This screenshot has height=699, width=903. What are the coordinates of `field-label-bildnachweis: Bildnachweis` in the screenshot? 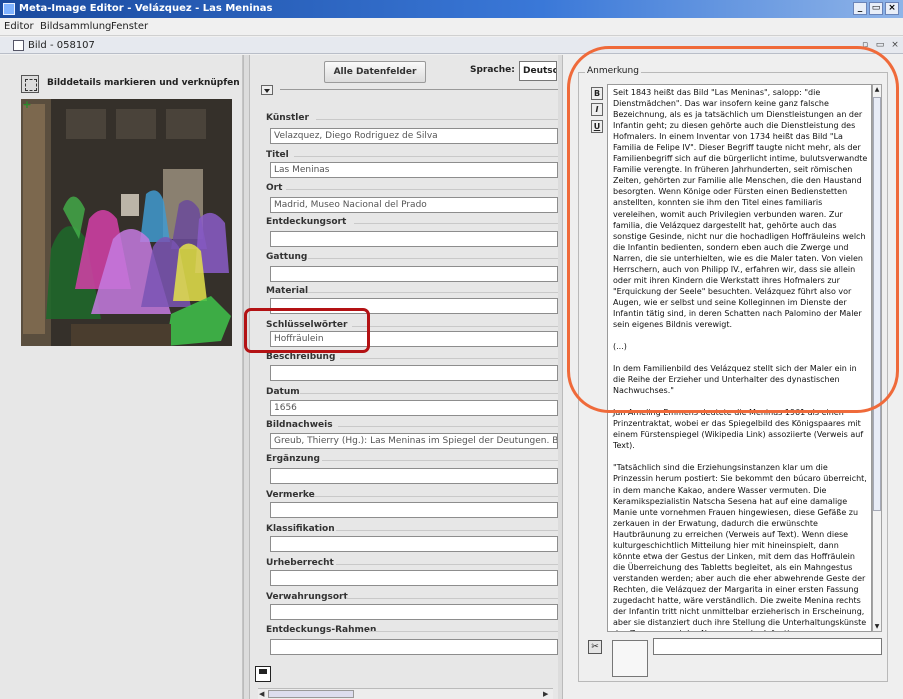 It's located at (299, 425).